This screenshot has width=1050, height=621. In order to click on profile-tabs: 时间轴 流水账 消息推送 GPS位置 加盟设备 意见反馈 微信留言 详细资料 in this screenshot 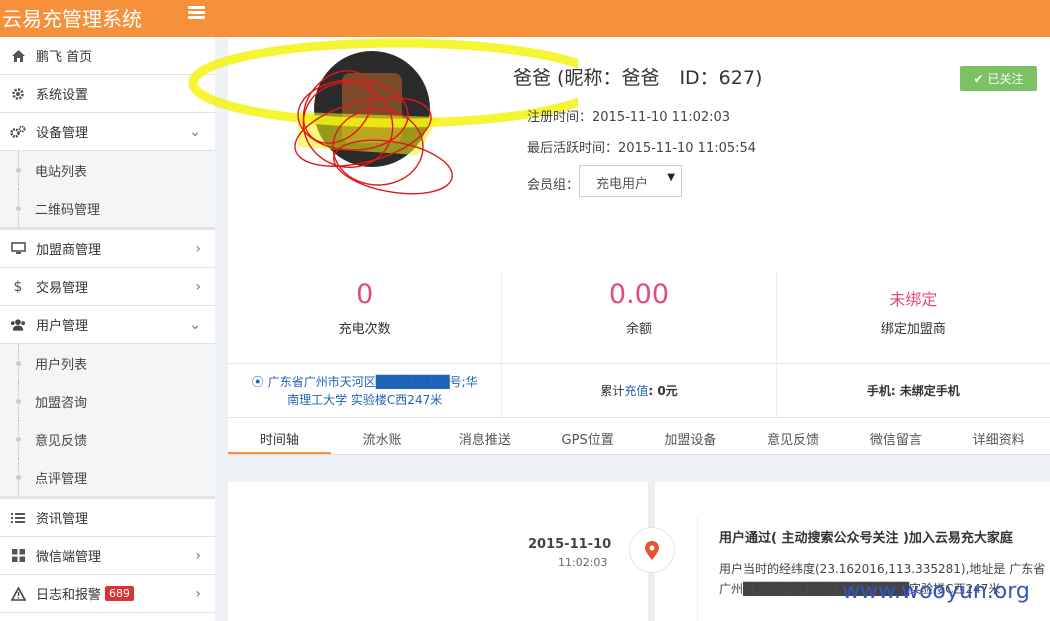, I will do `click(639, 436)`.